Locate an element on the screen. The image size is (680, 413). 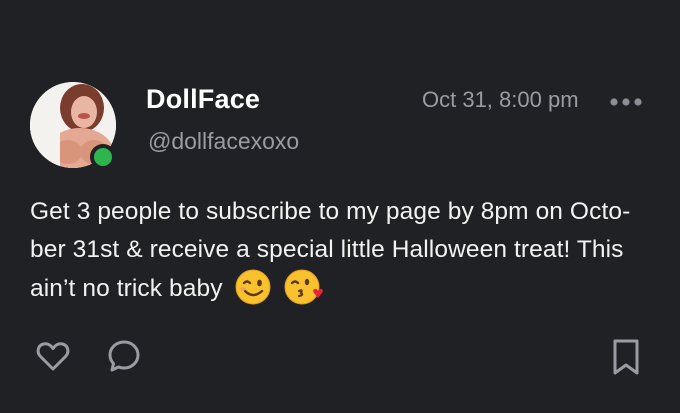
more-options-icon is located at coordinates (628, 102).